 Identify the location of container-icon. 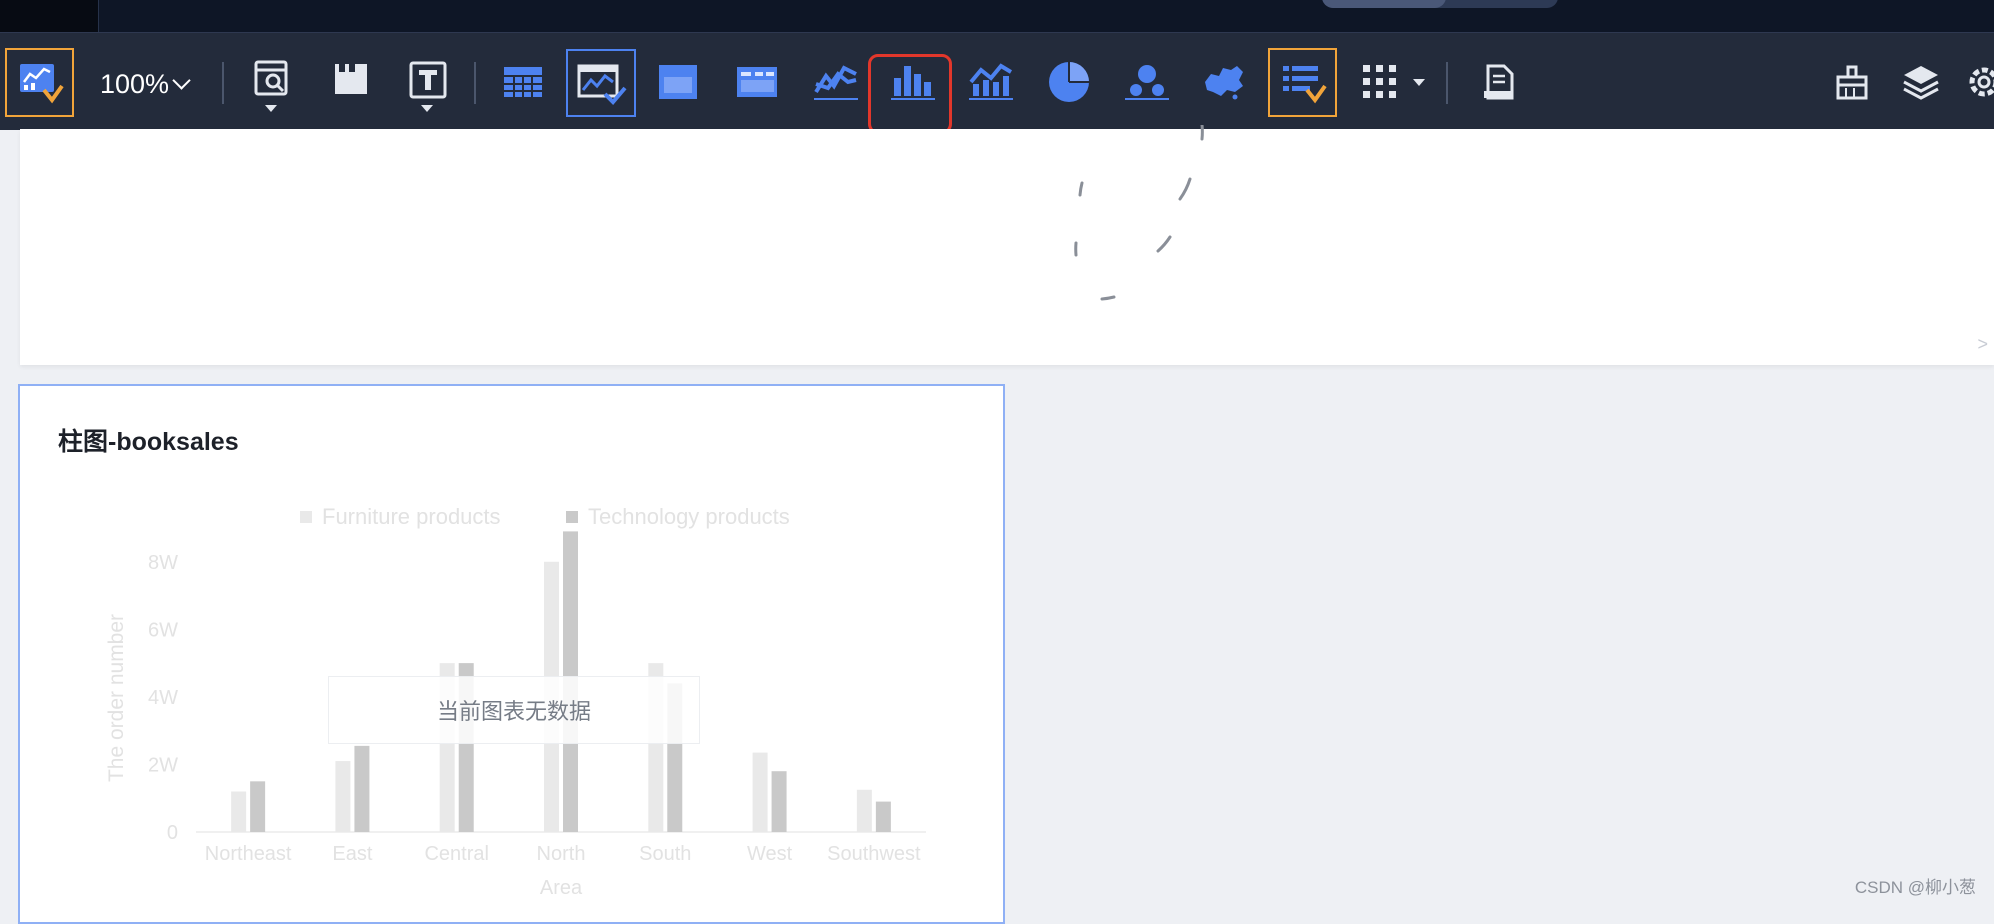
(678, 82).